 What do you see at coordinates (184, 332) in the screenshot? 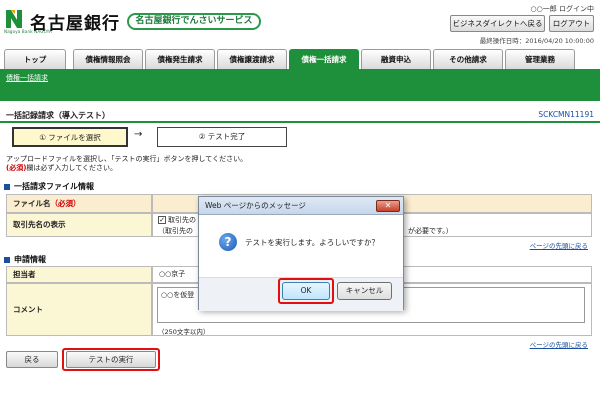
I see `comment-char-limit: （250文字以内）` at bounding box center [184, 332].